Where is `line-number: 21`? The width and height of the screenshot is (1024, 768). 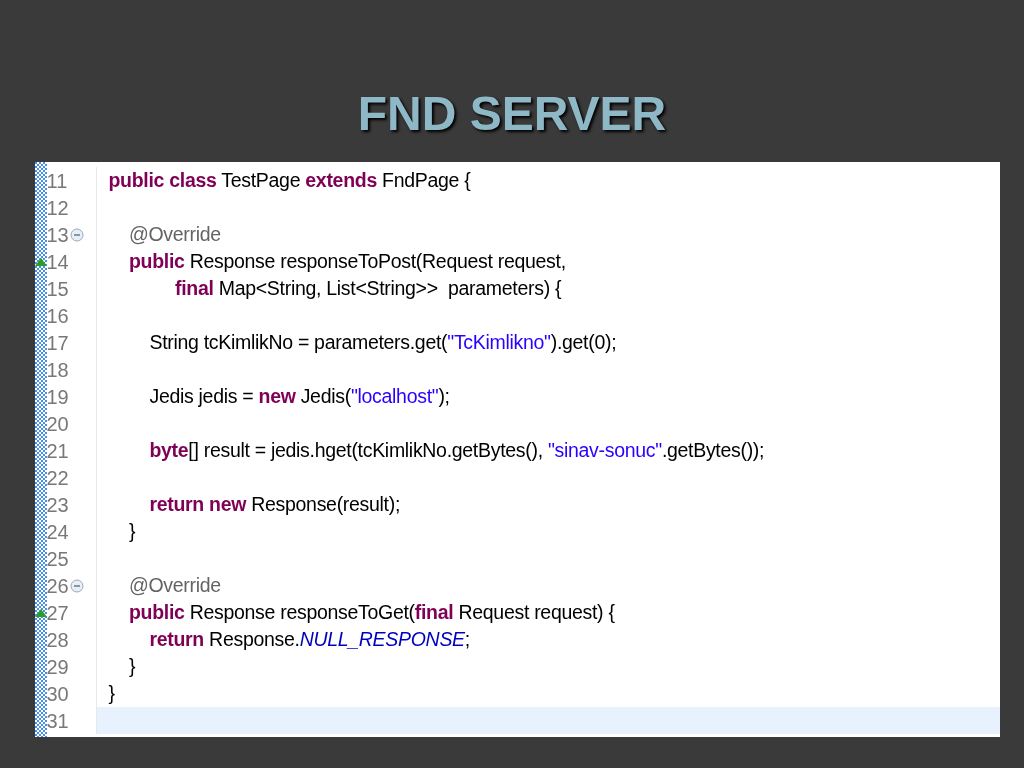 line-number: 21 is located at coordinates (57, 450).